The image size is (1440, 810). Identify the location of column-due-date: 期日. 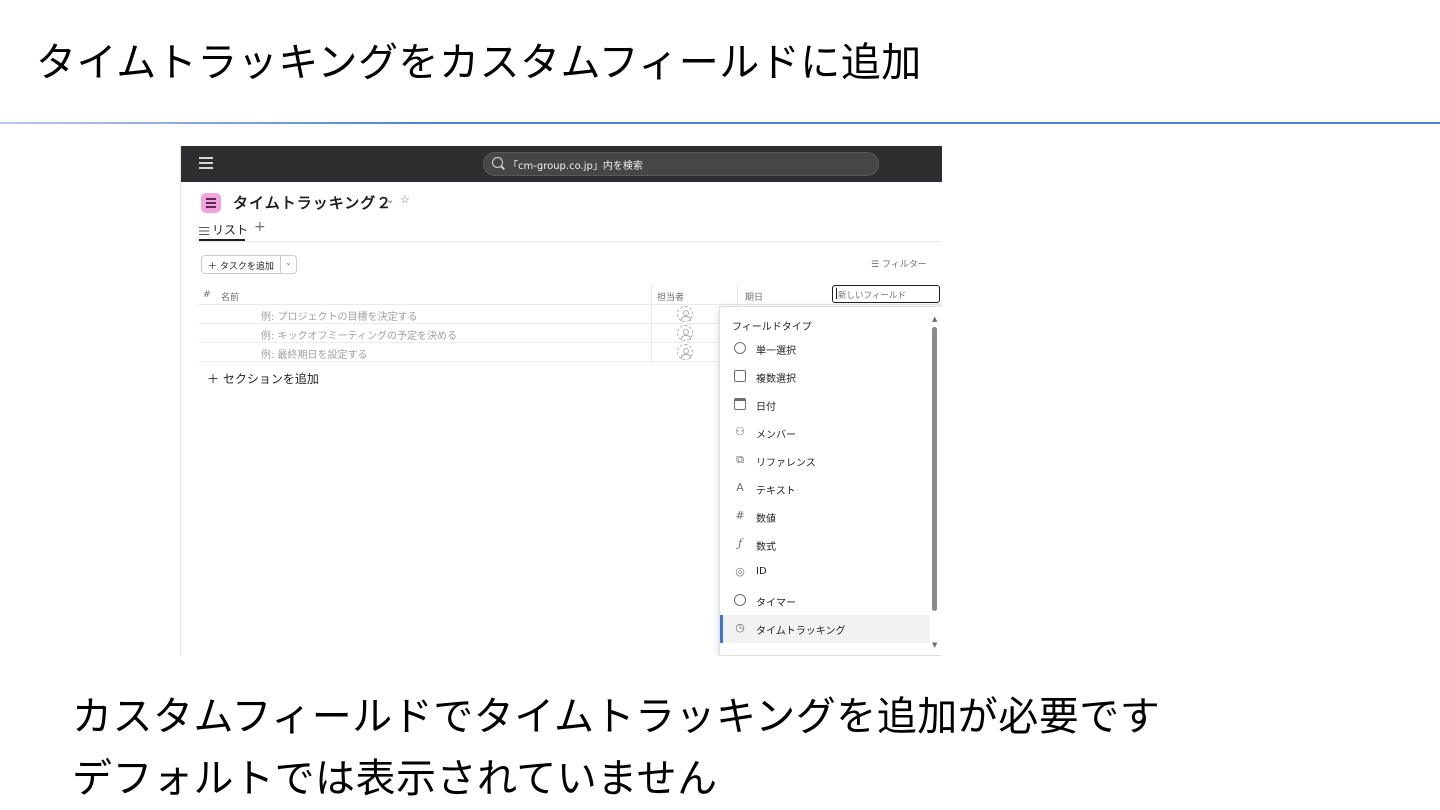
(754, 296).